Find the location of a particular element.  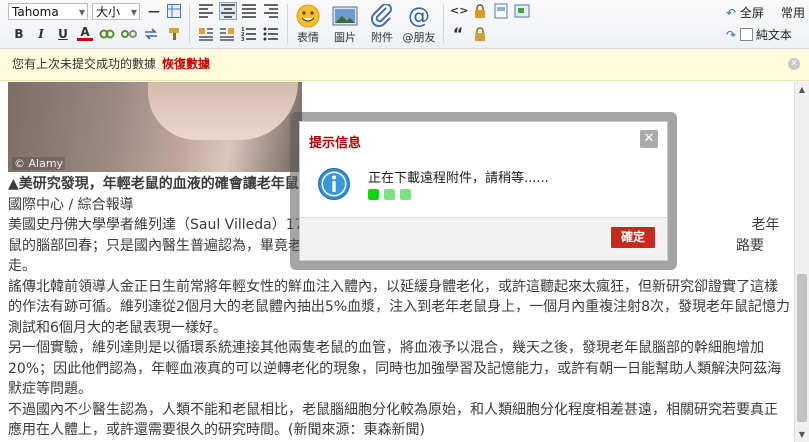

float-left-icon is located at coordinates (206, 34).